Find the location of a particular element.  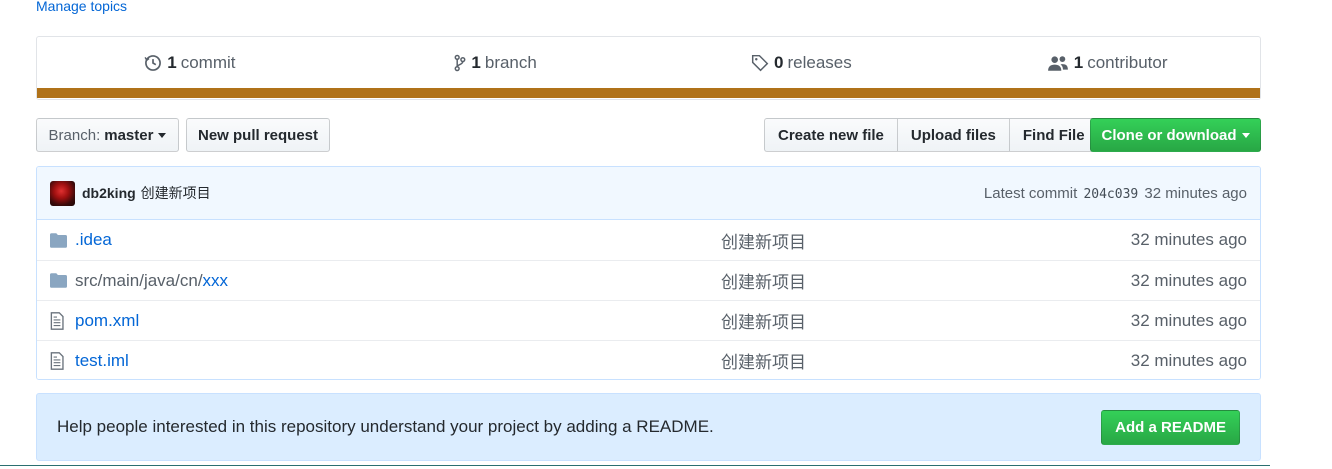

clone-or-download-button: Clone or download is located at coordinates (1175, 135).